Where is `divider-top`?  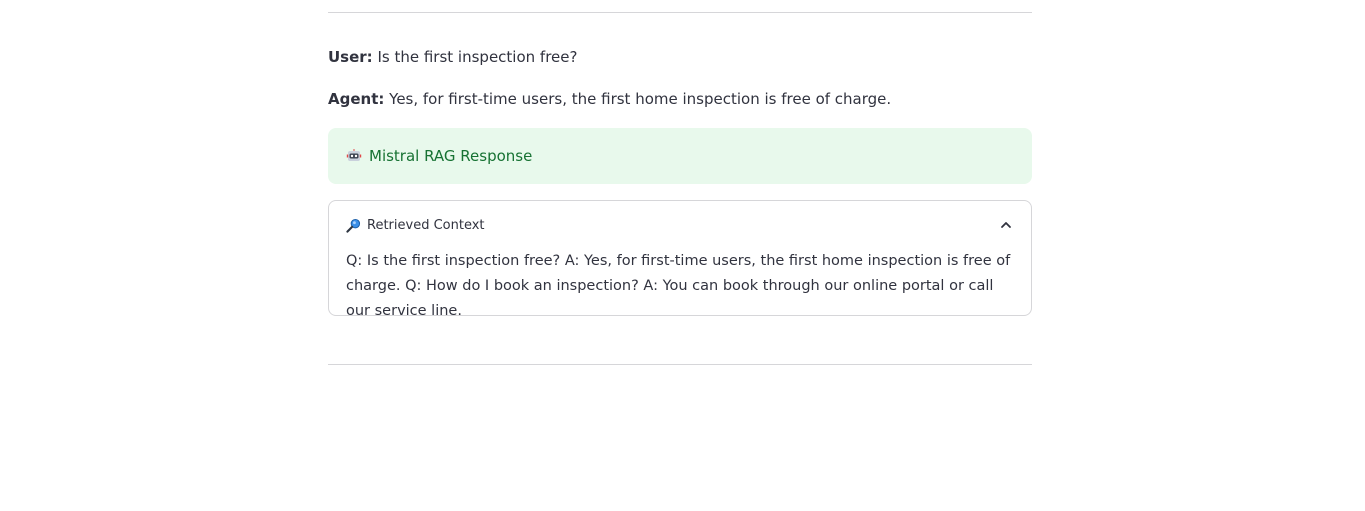 divider-top is located at coordinates (680, 12).